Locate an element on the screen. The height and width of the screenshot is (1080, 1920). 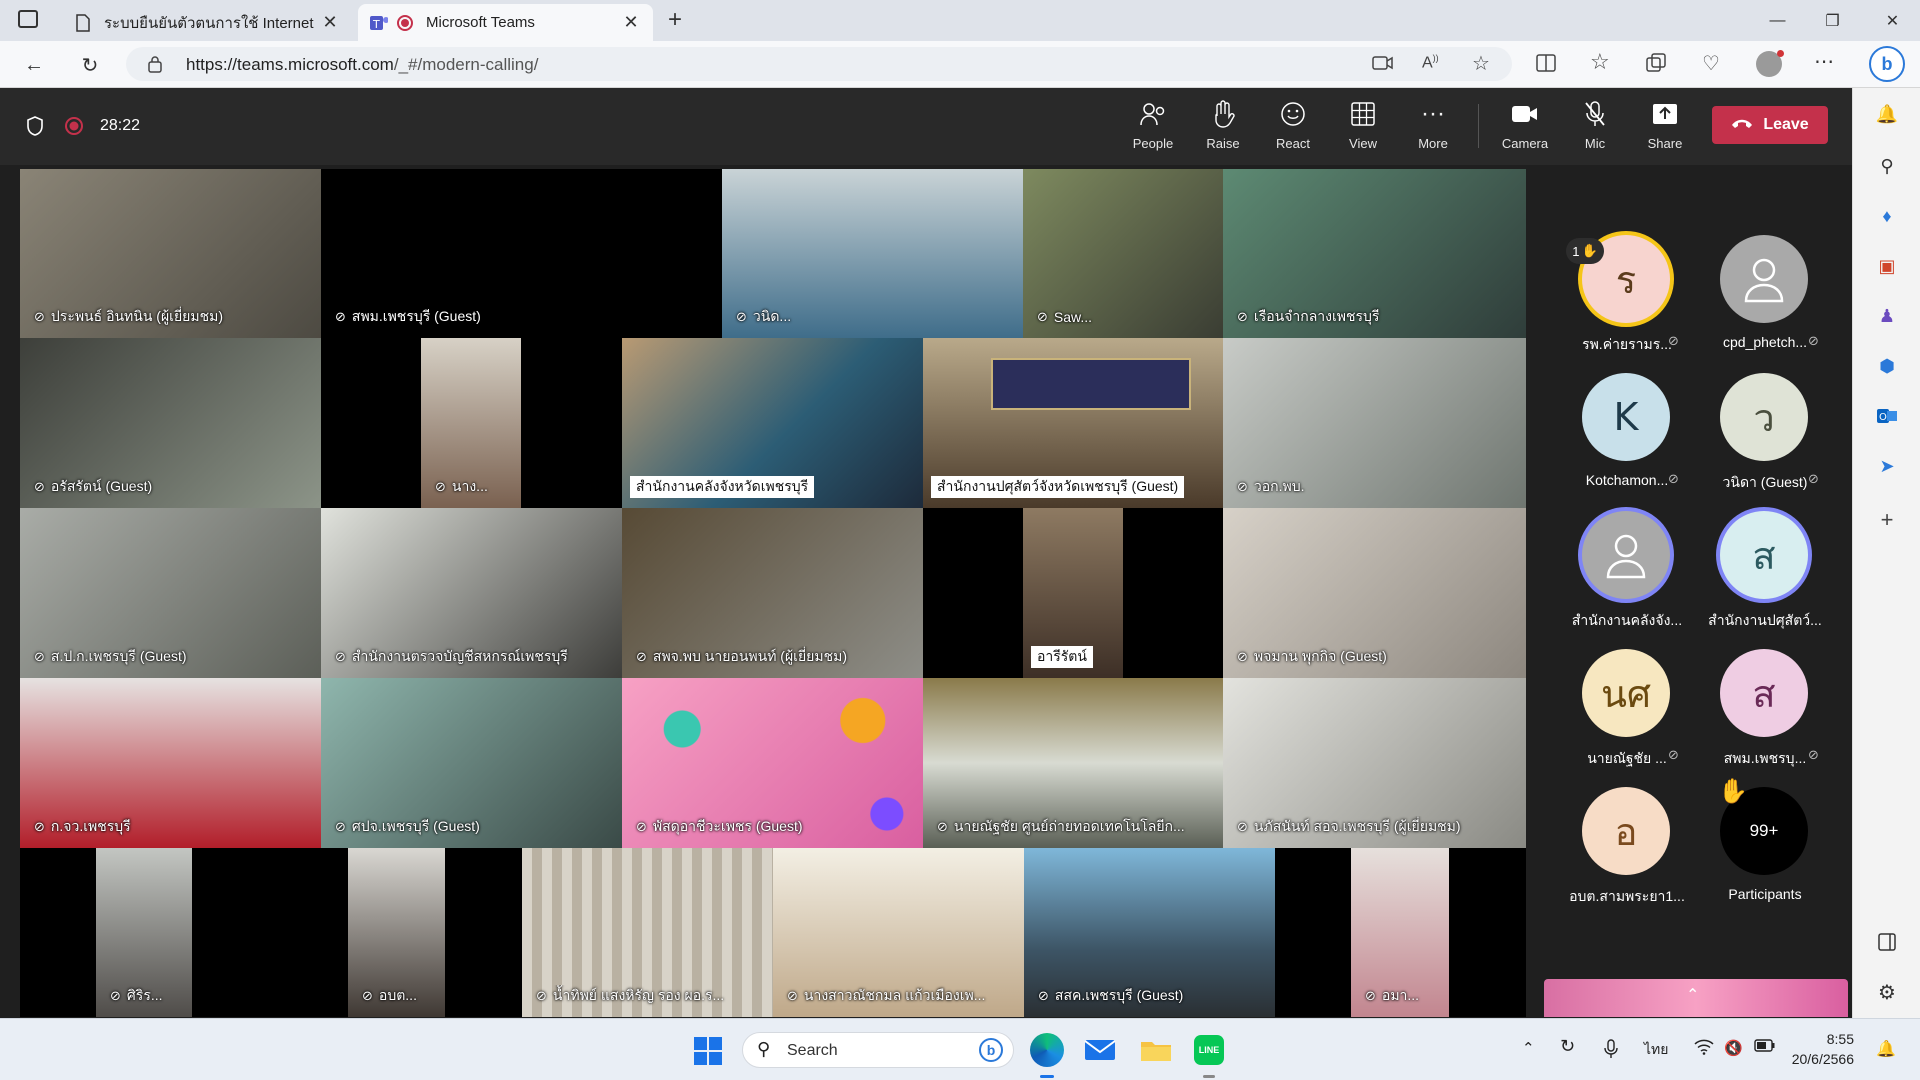
microphone-icon is located at coordinates (1611, 1051).